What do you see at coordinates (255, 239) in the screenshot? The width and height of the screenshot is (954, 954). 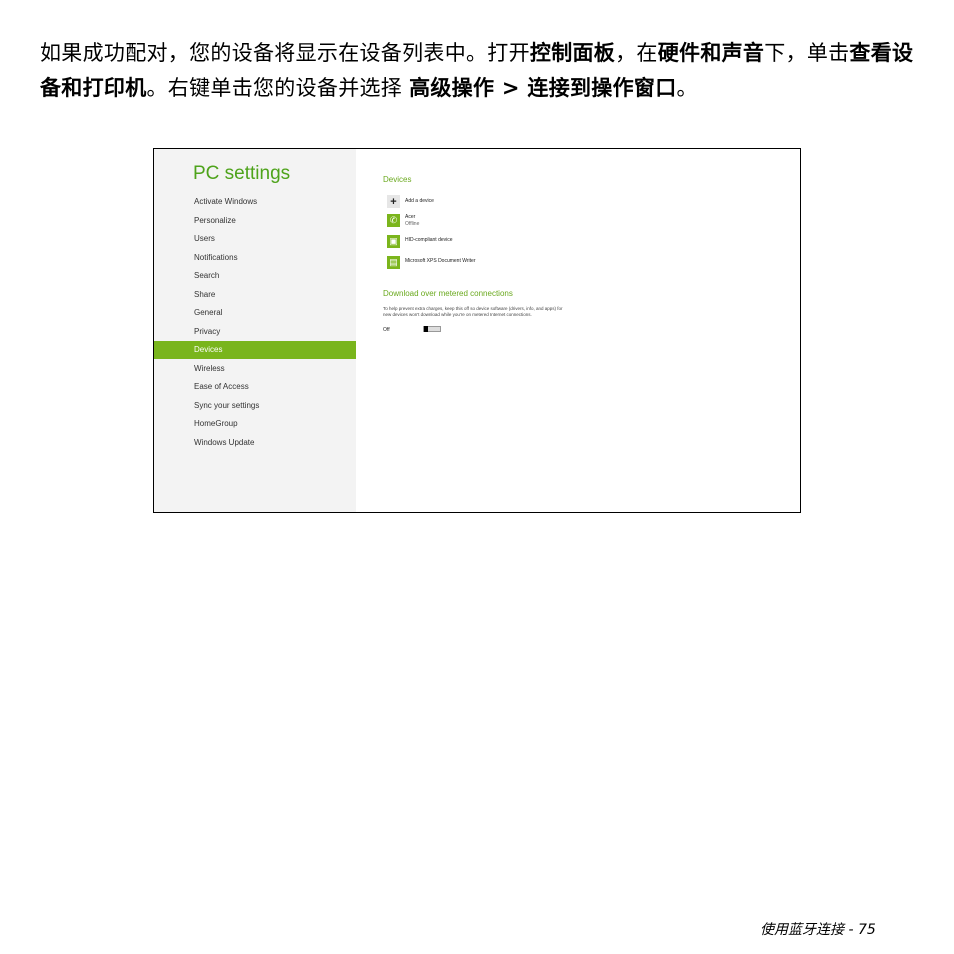 I see `sidebar-item-users: Users` at bounding box center [255, 239].